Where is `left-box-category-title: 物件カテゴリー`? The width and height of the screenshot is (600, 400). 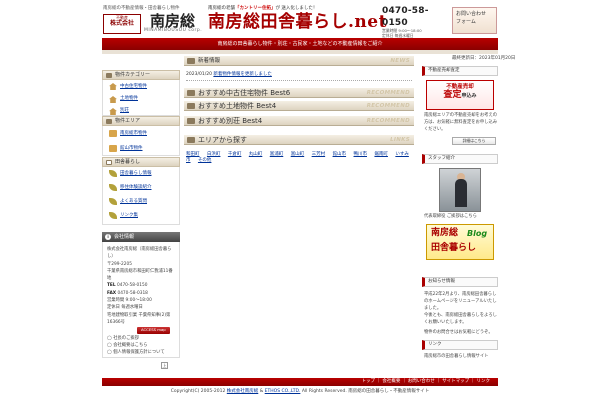 left-box-category-title: 物件カテゴリー is located at coordinates (133, 75).